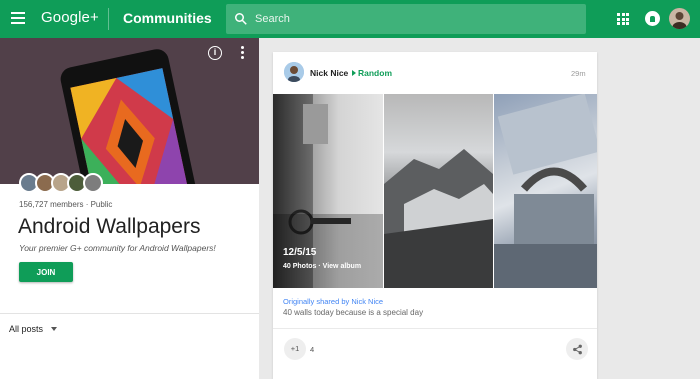 This screenshot has height=379, width=700. What do you see at coordinates (215, 53) in the screenshot?
I see `info-icon: i` at bounding box center [215, 53].